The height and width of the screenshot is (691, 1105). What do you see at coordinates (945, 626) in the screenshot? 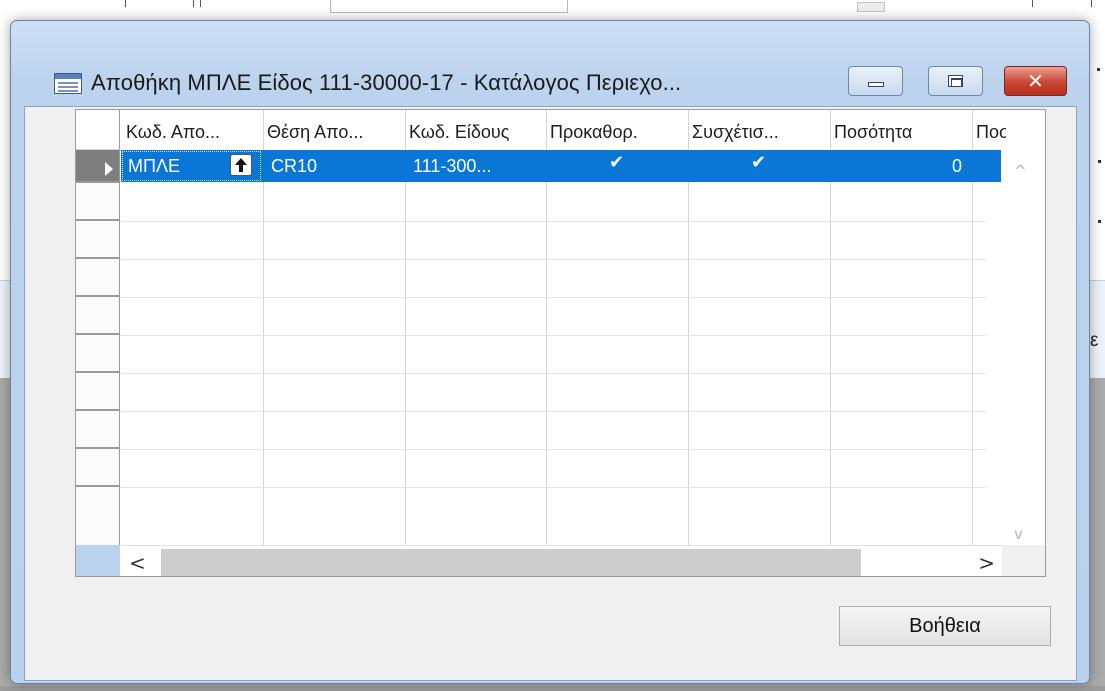
I see `help-button: Βοήθεια` at bounding box center [945, 626].